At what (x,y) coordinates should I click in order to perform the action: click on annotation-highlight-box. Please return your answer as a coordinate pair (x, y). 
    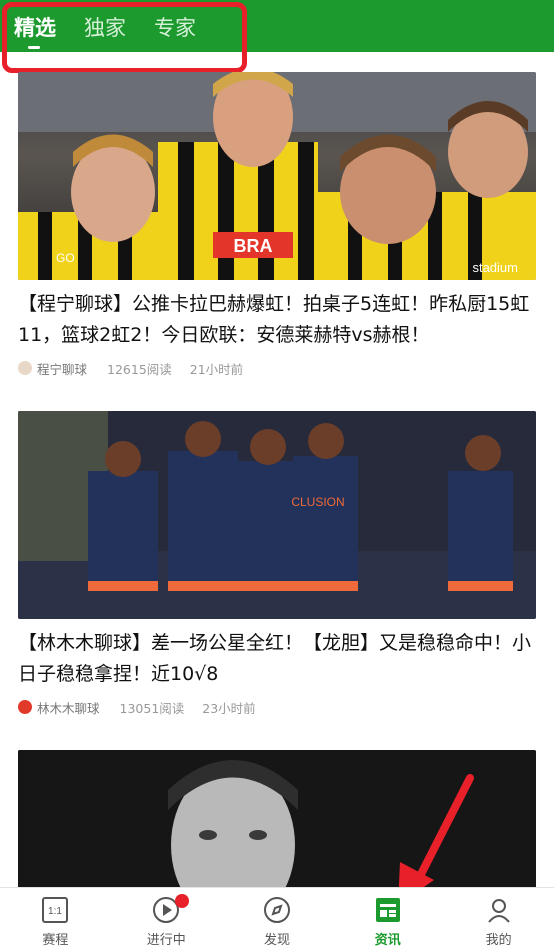
    Looking at the image, I should click on (124, 37).